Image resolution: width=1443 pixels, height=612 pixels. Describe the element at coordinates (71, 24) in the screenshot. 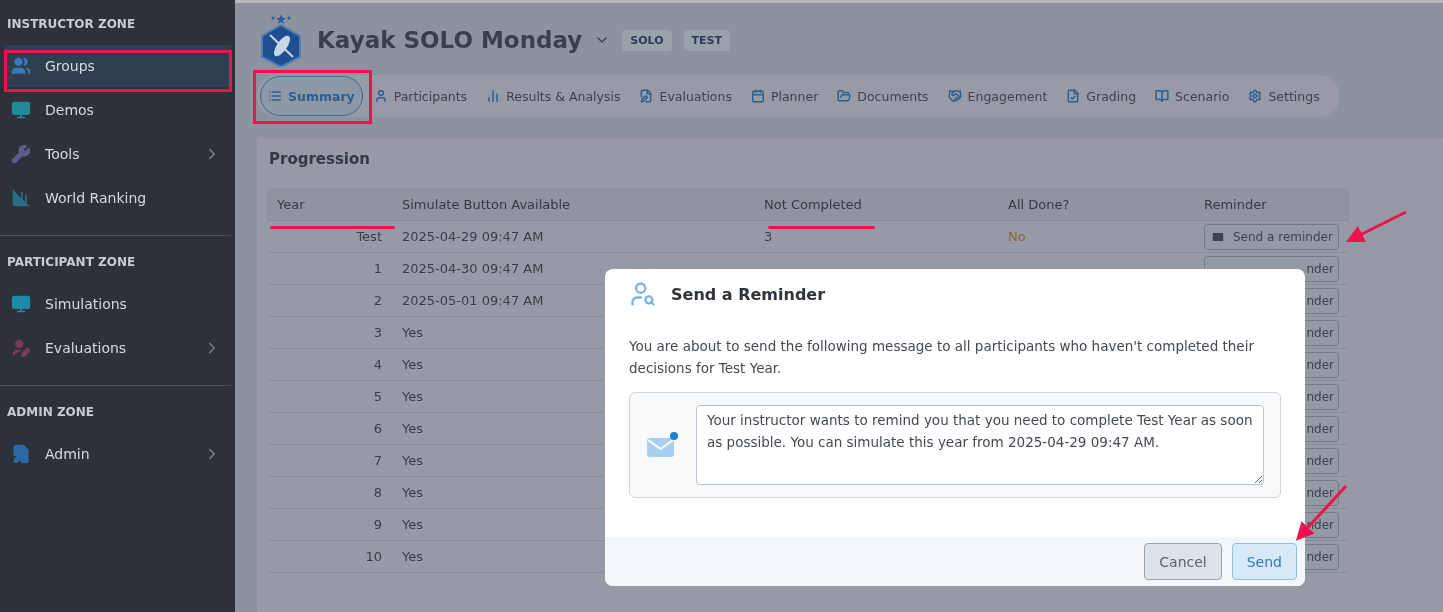

I see `section-title: INSTRUCTOR ZONE` at that location.